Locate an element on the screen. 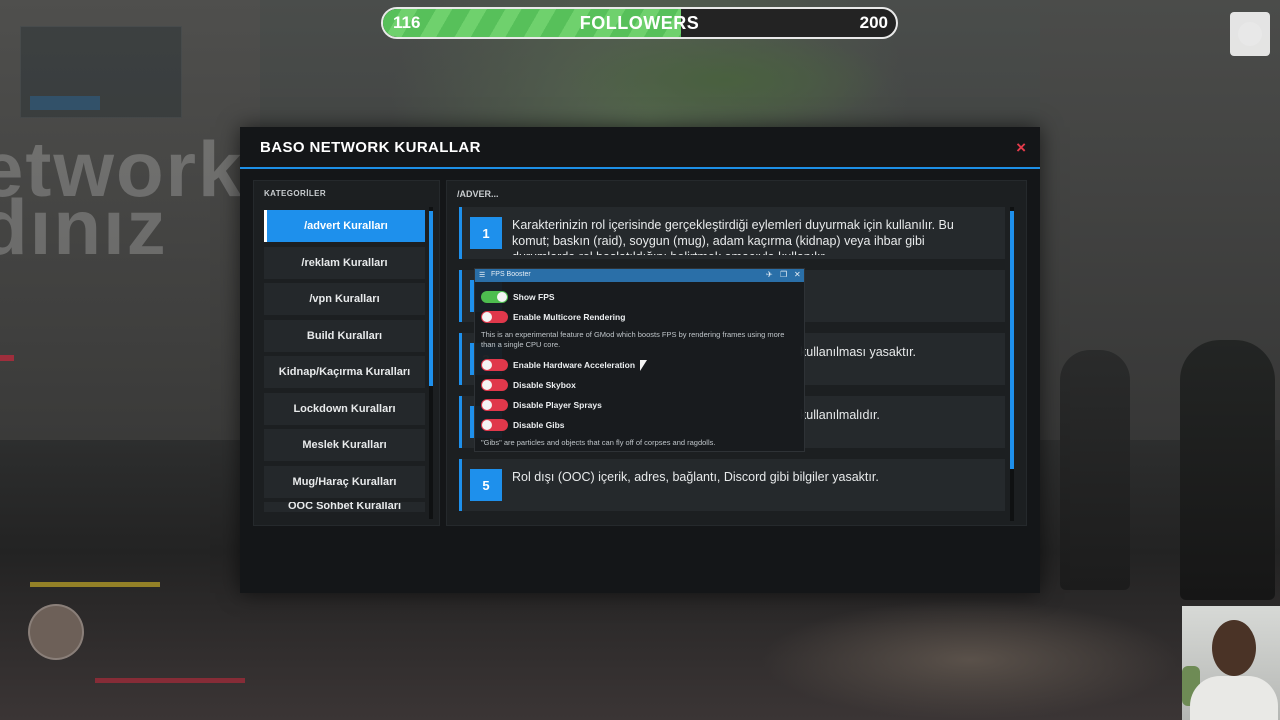 The image size is (1280, 720). category-lockdown: Lockdown Kuralları is located at coordinates (344, 409).